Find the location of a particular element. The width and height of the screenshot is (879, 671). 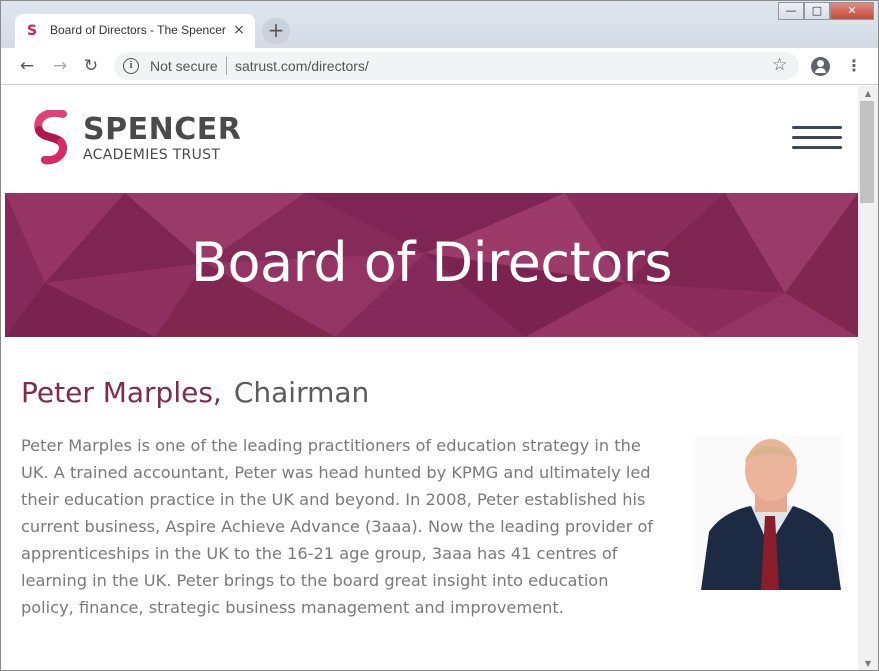

close-window-button: ✕ is located at coordinates (852, 11).